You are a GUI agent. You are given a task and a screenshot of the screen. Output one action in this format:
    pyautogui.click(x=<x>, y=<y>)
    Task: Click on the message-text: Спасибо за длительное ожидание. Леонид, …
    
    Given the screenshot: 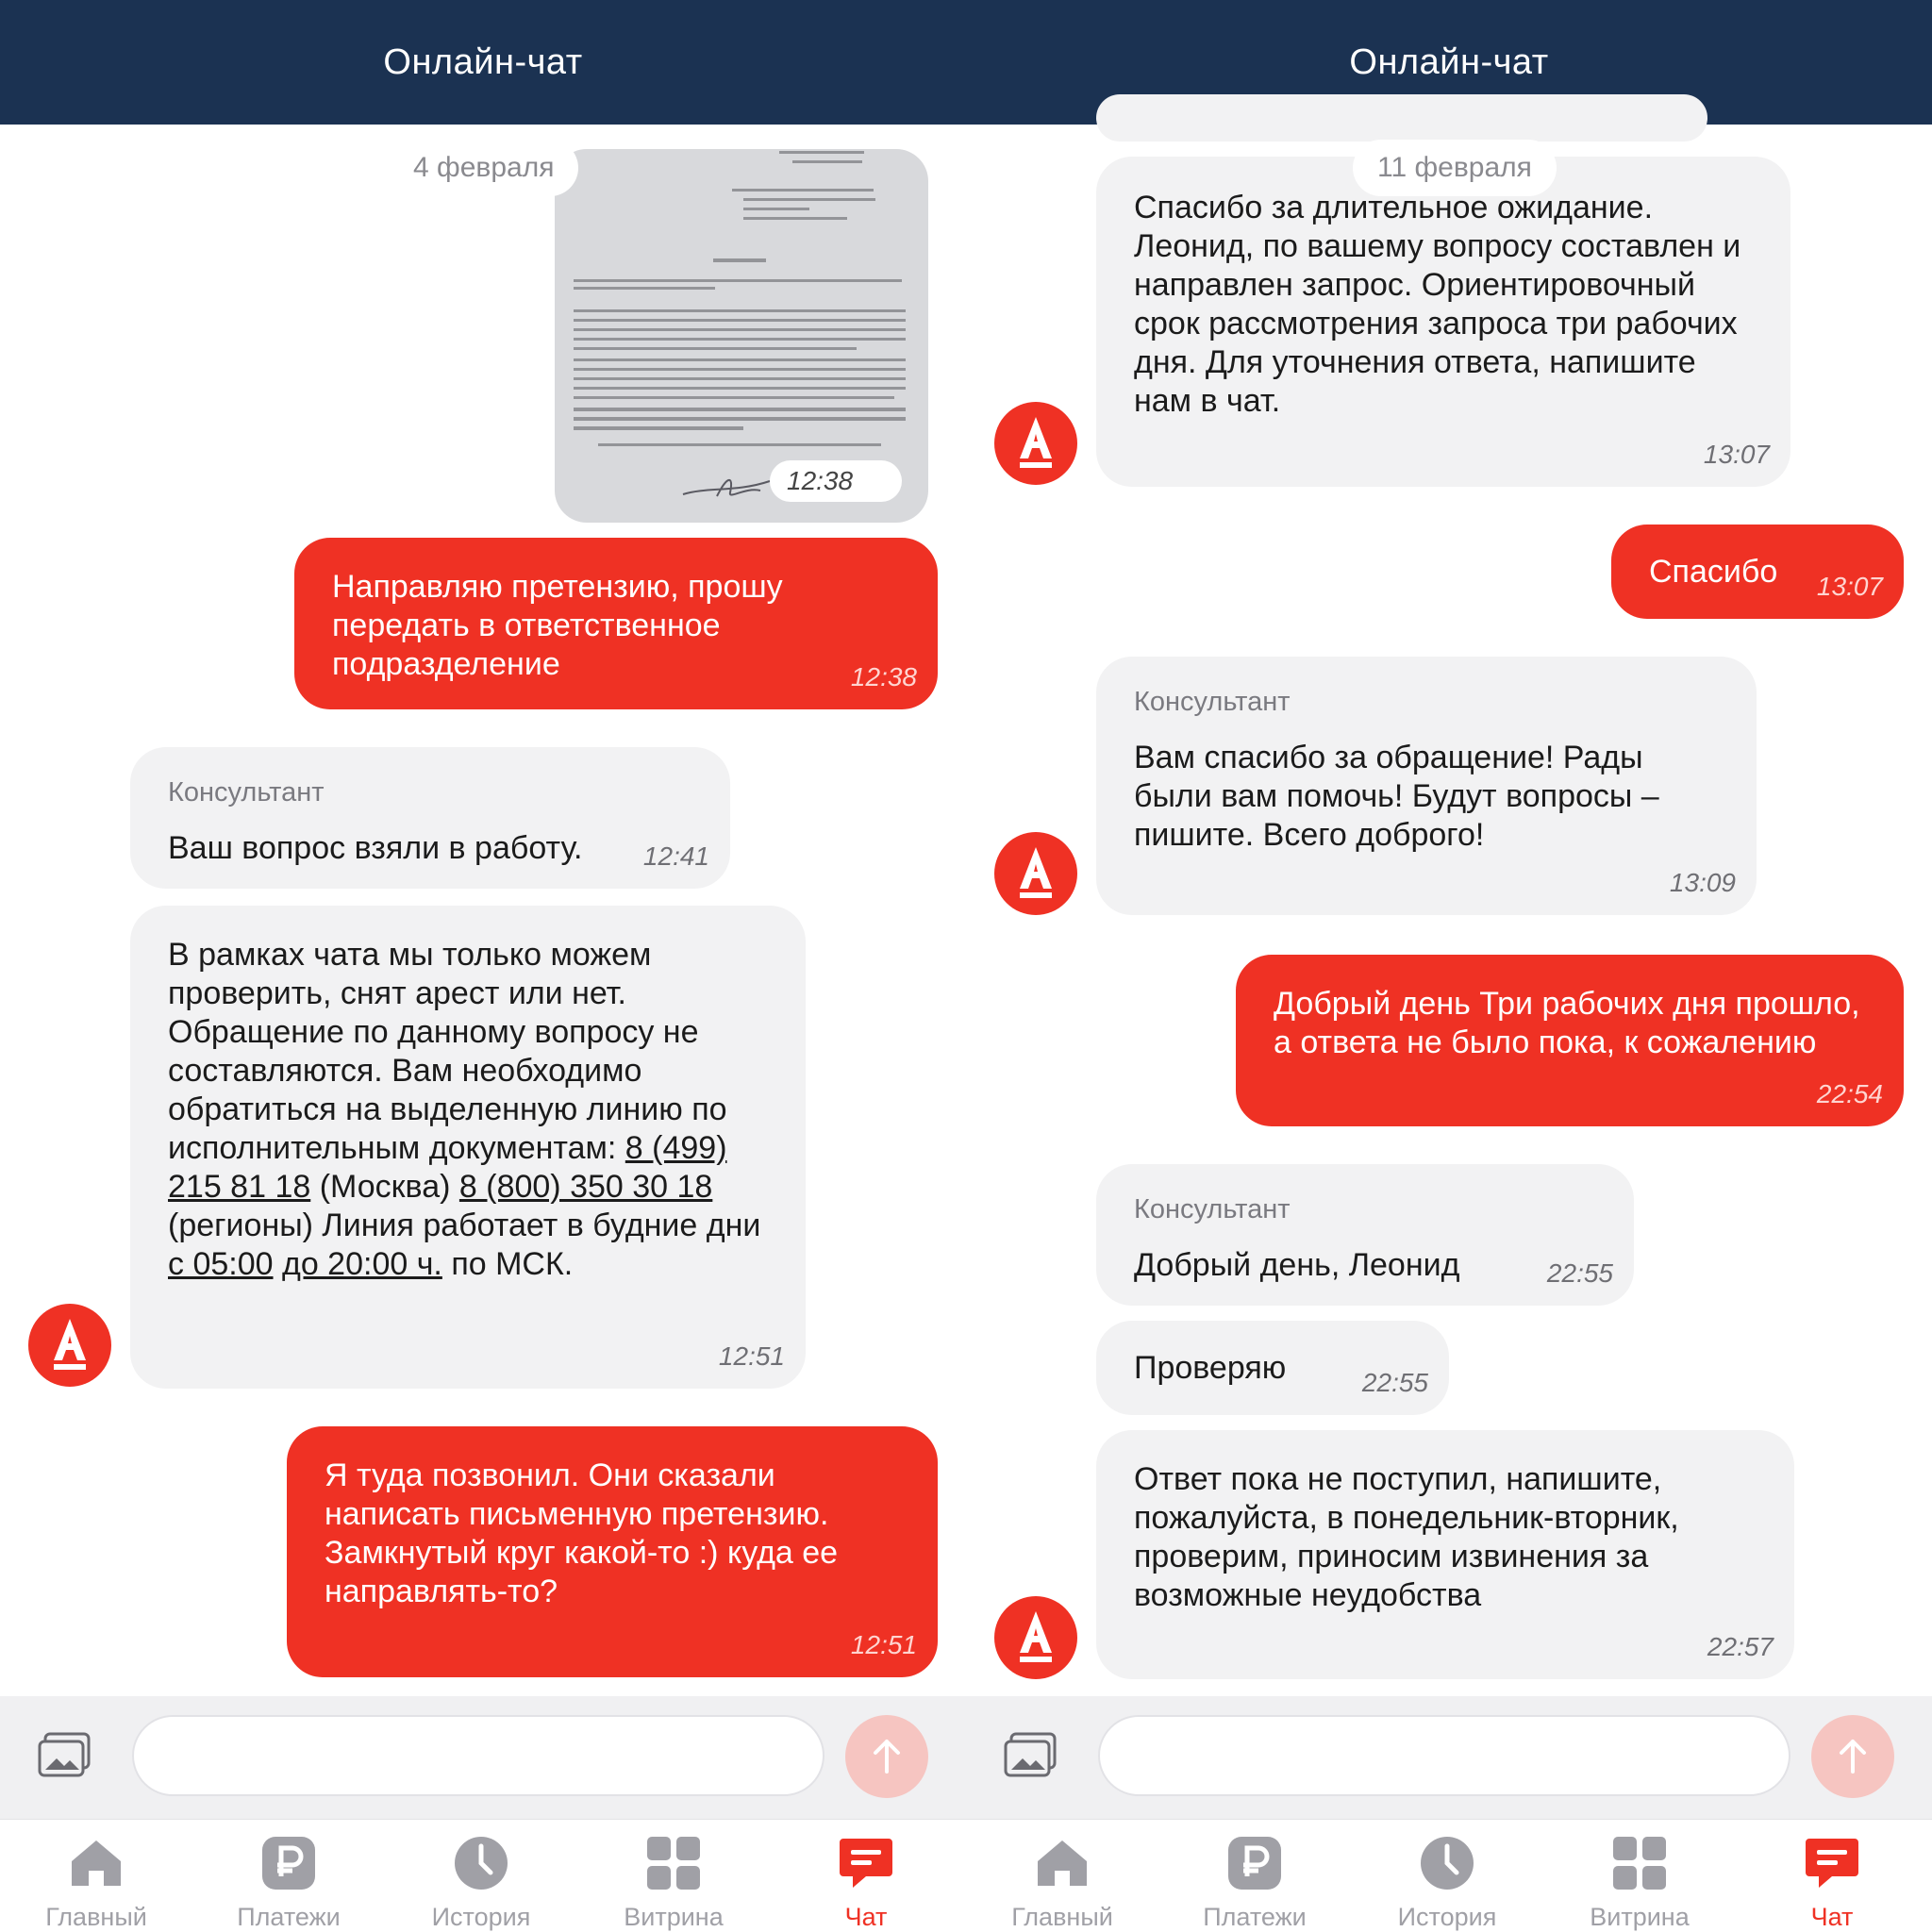 What is the action you would take?
    pyautogui.click(x=1437, y=304)
    